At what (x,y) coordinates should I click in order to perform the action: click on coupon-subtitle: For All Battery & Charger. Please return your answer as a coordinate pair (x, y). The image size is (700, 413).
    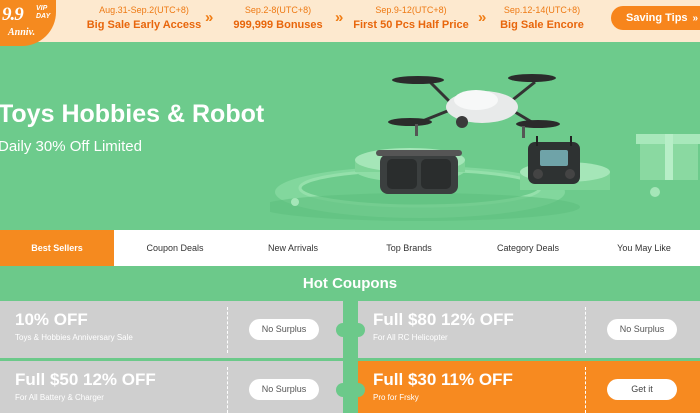
    Looking at the image, I should click on (59, 397).